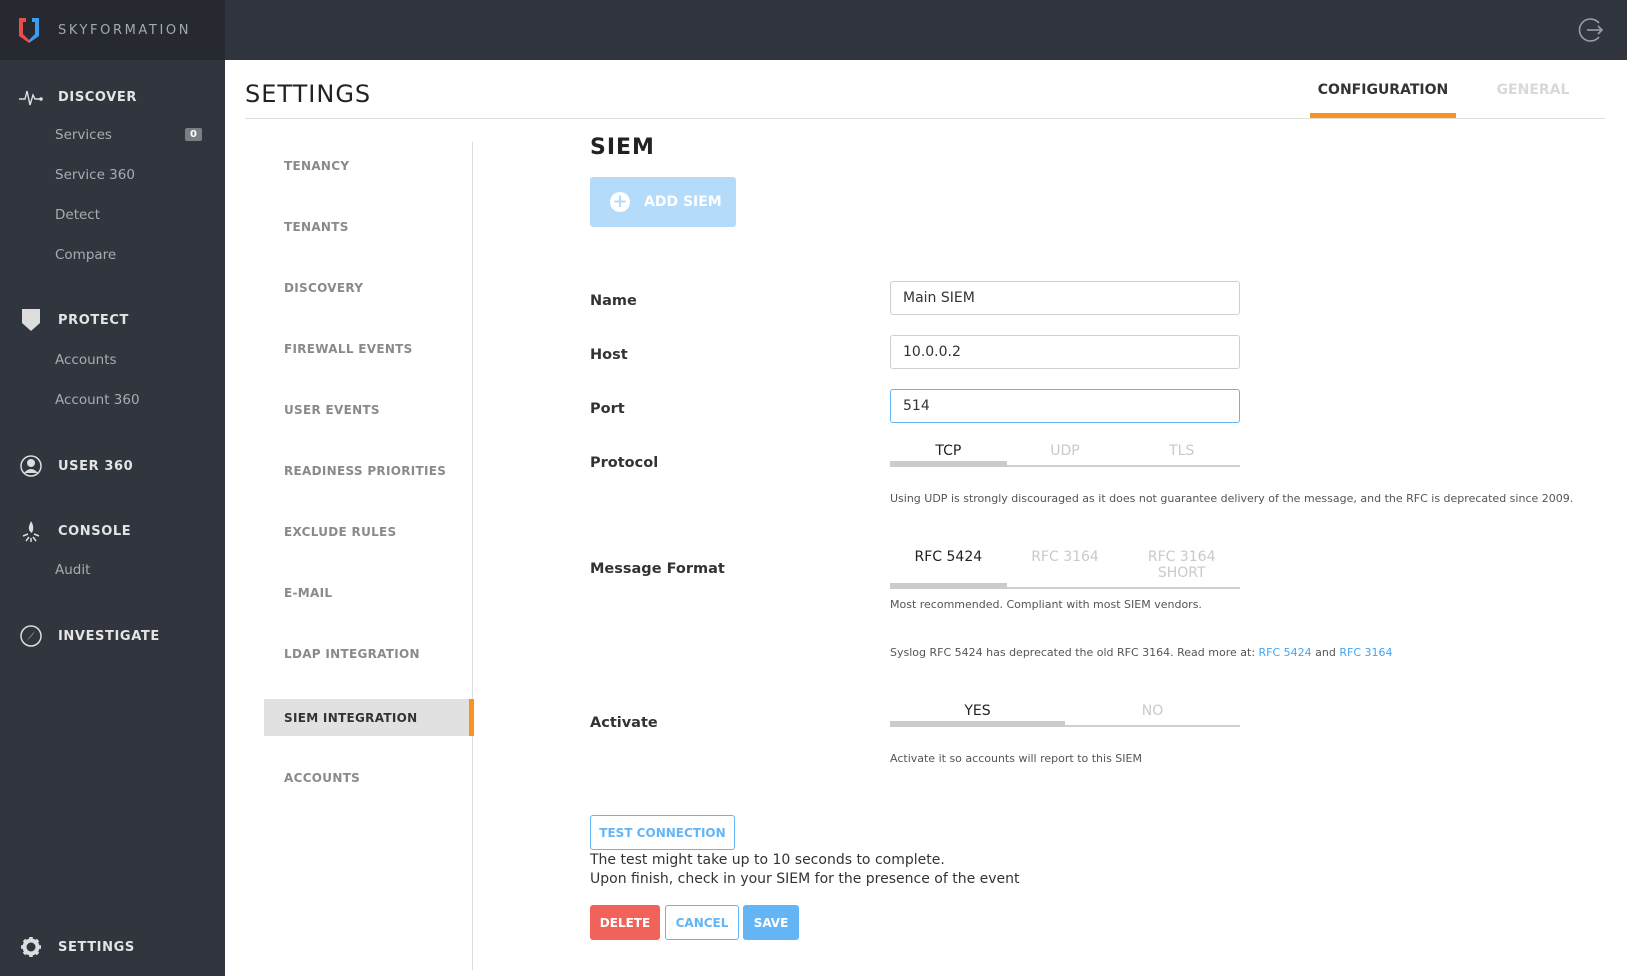 This screenshot has height=976, width=1627. What do you see at coordinates (1181, 454) in the screenshot?
I see `protocol-option-tls: TLS` at bounding box center [1181, 454].